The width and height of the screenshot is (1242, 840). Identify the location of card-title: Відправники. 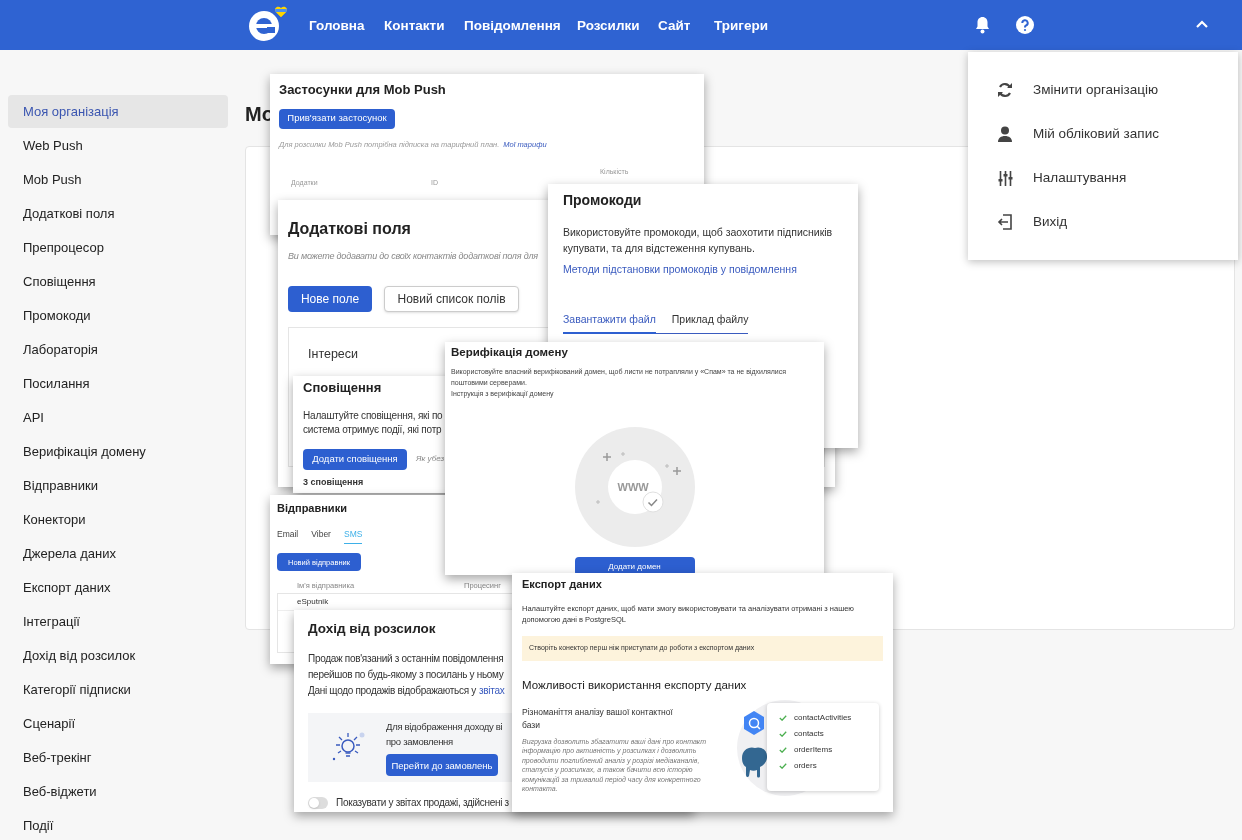
(312, 508).